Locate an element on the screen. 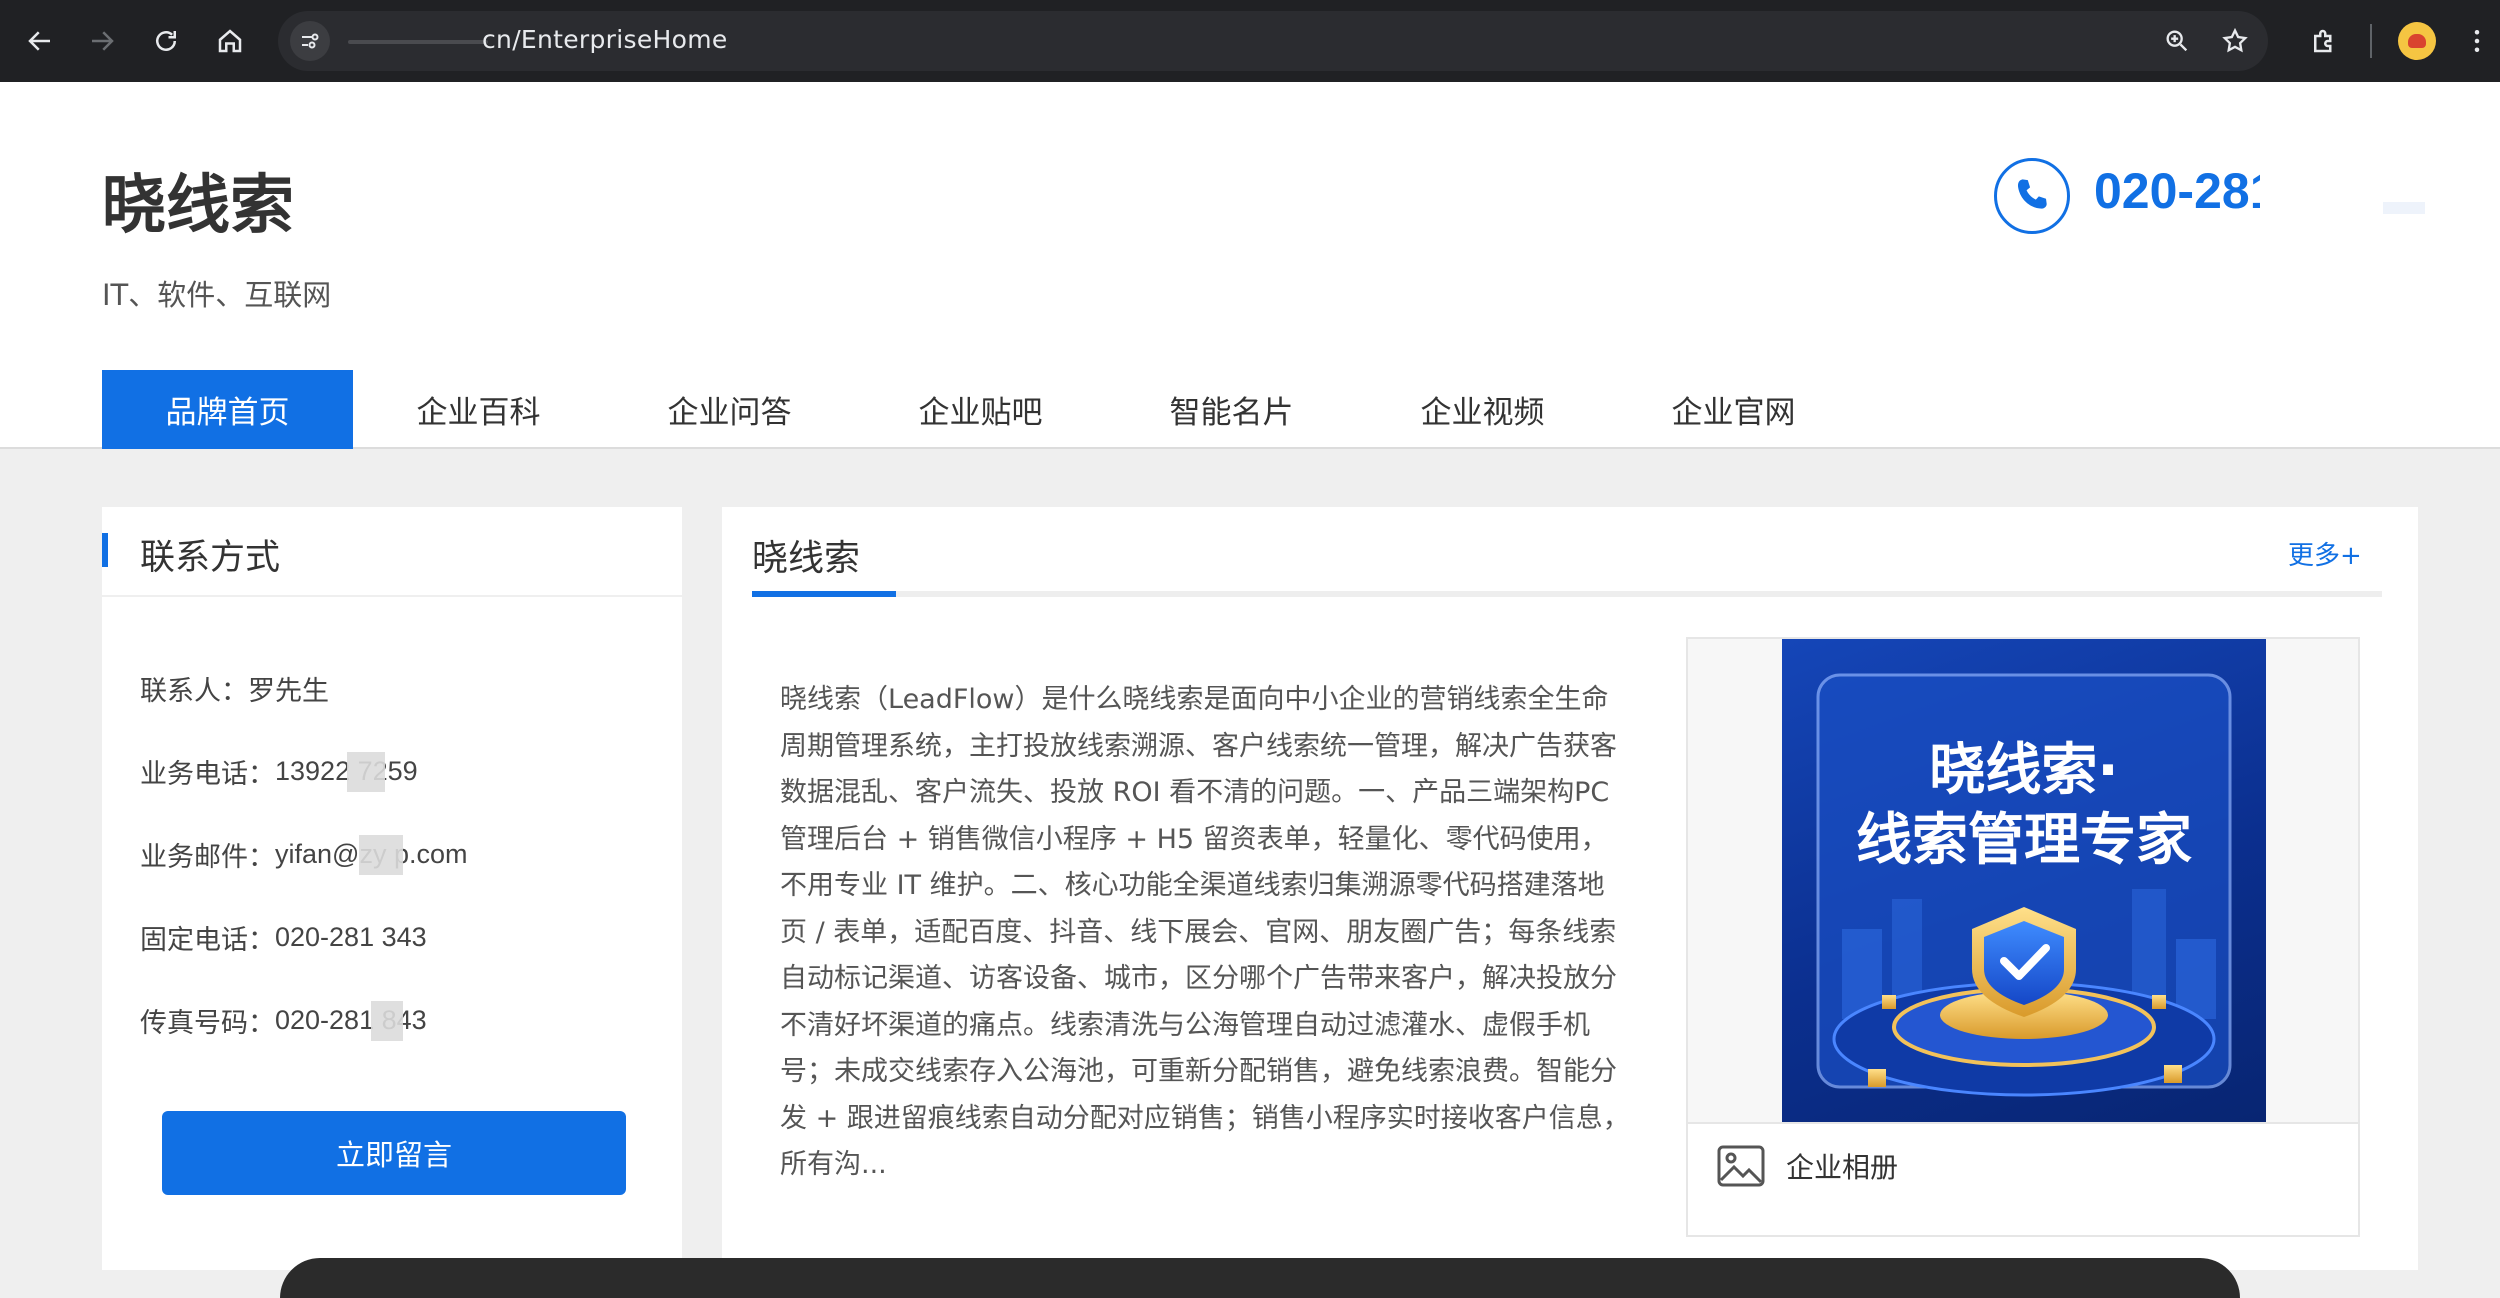 This screenshot has height=1298, width=2500. reload-icon is located at coordinates (166, 41).